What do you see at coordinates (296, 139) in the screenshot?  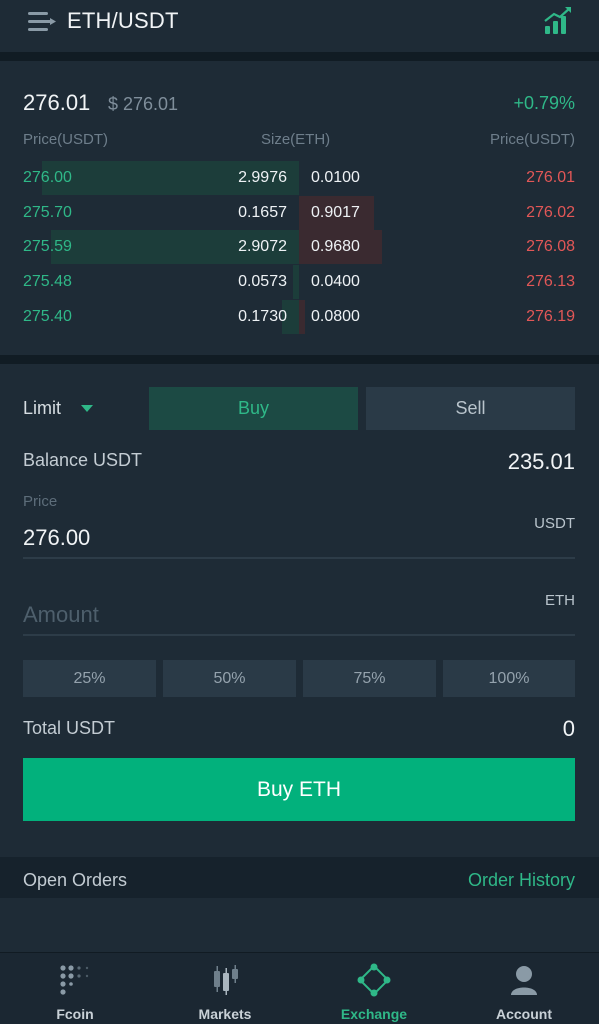 I see `orderbook-header-size: Size(ETH)` at bounding box center [296, 139].